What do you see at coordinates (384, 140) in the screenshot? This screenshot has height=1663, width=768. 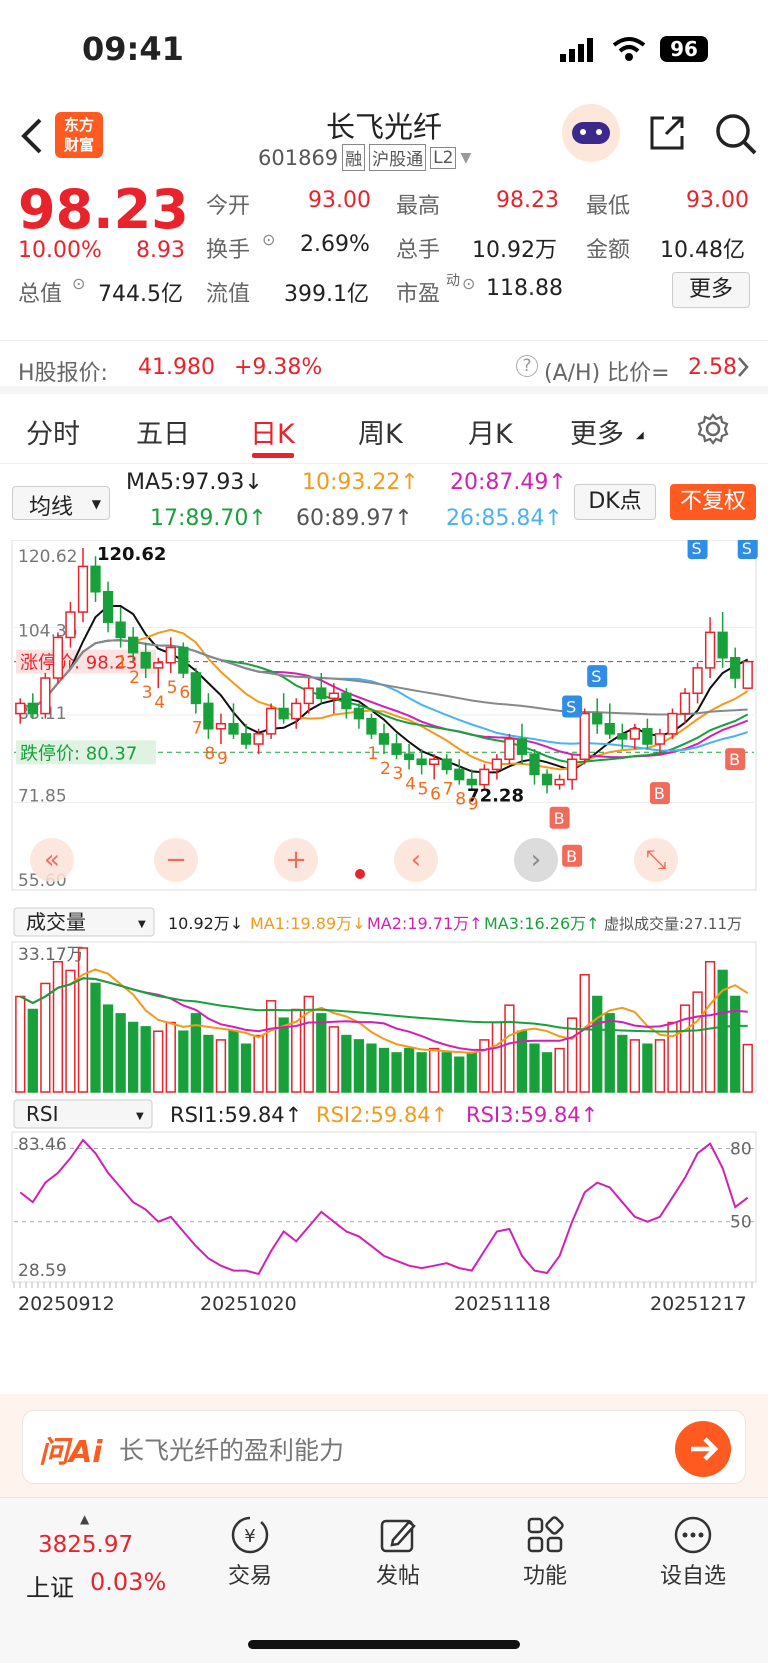 I see `nav-header: 东方 财富 长飞光纤 601869 融 沪股通 L2 ▼` at bounding box center [384, 140].